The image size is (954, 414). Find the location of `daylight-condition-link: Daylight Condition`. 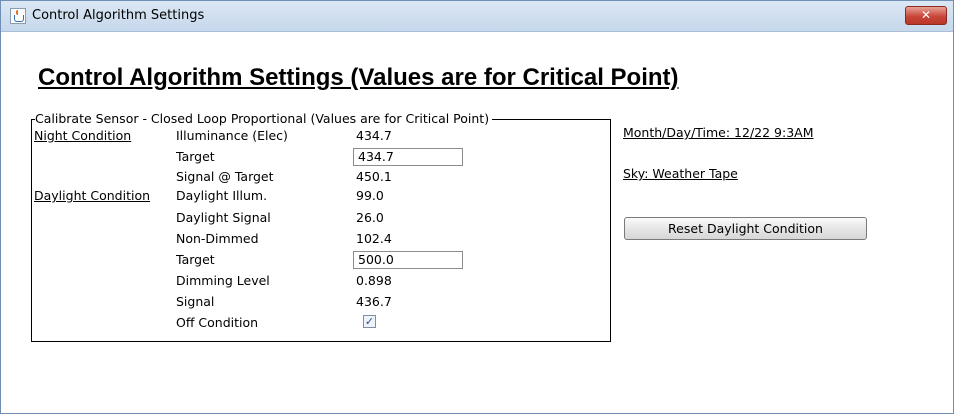

daylight-condition-link: Daylight Condition is located at coordinates (92, 195).